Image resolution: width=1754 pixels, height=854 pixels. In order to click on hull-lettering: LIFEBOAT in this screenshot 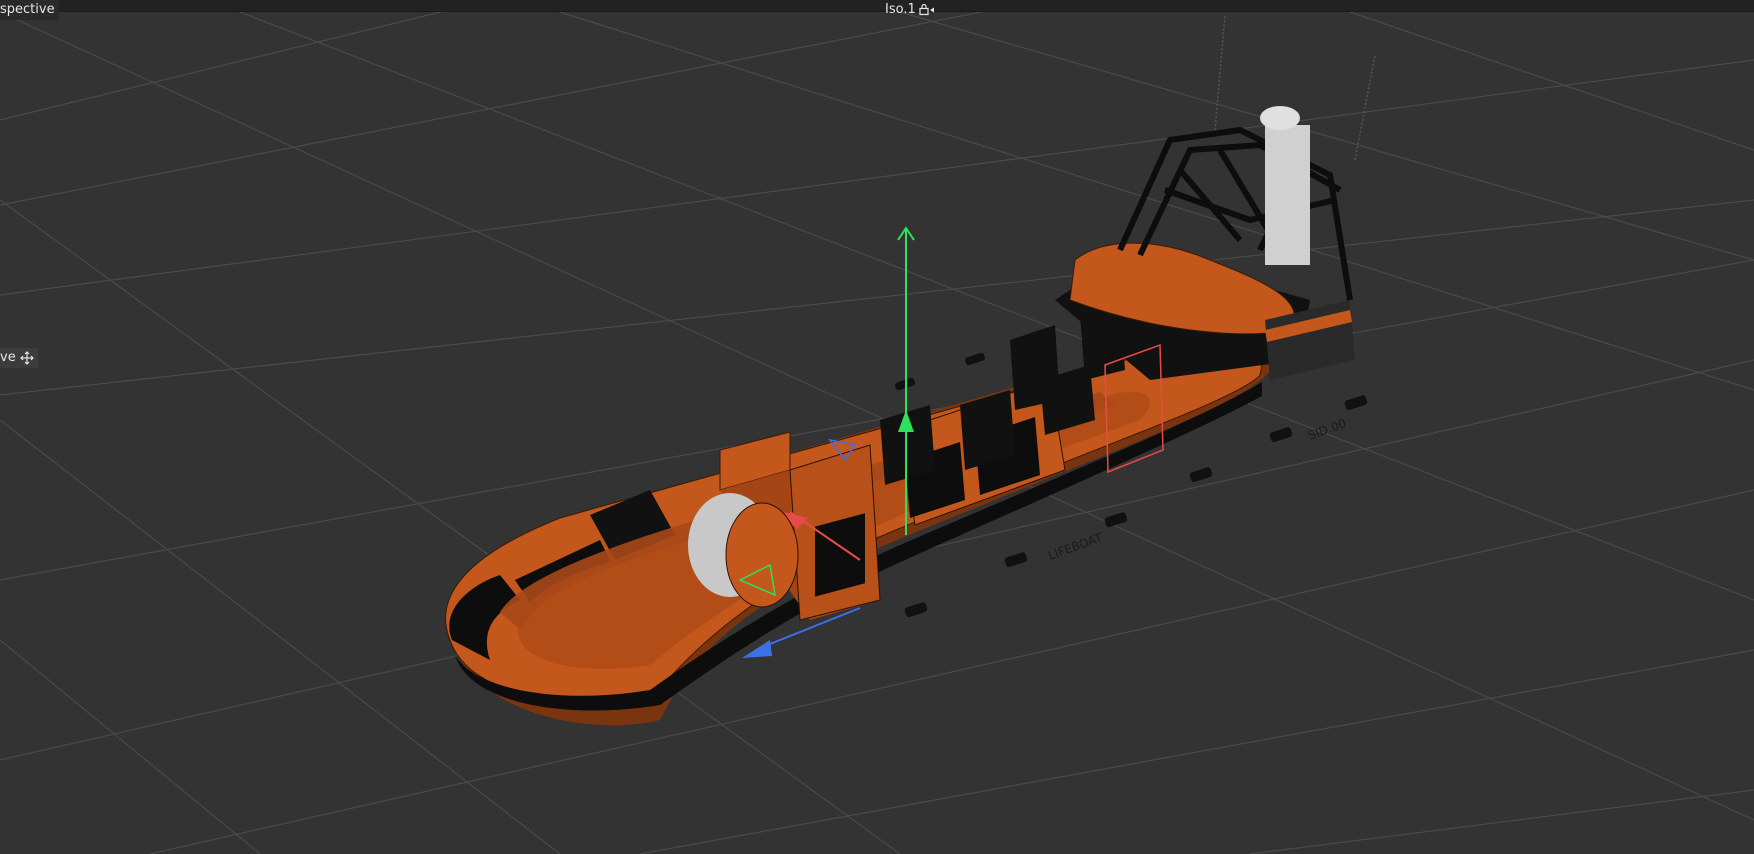, I will do `click(1075, 546)`.